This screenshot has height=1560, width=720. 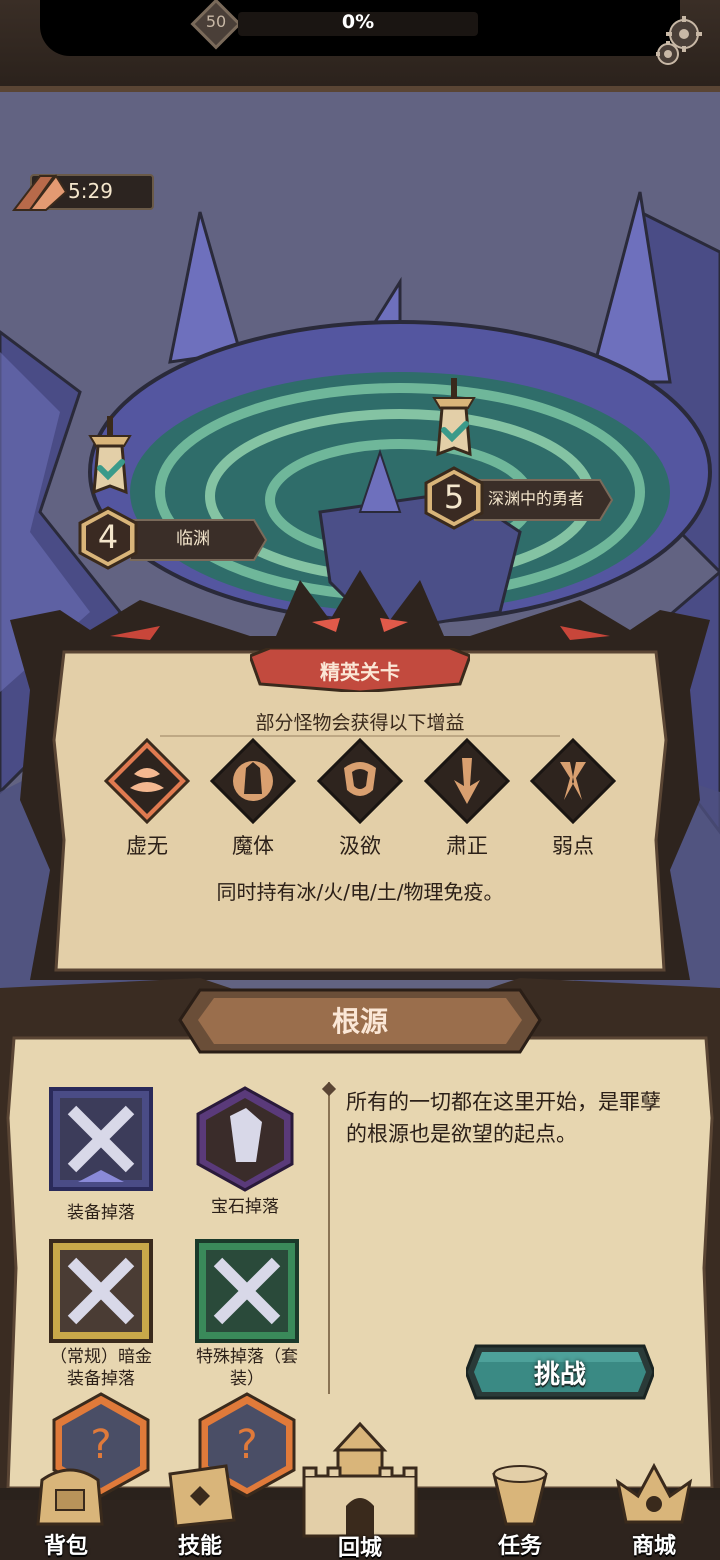 I want to click on nav-label: 技能, so click(x=199, y=1546).